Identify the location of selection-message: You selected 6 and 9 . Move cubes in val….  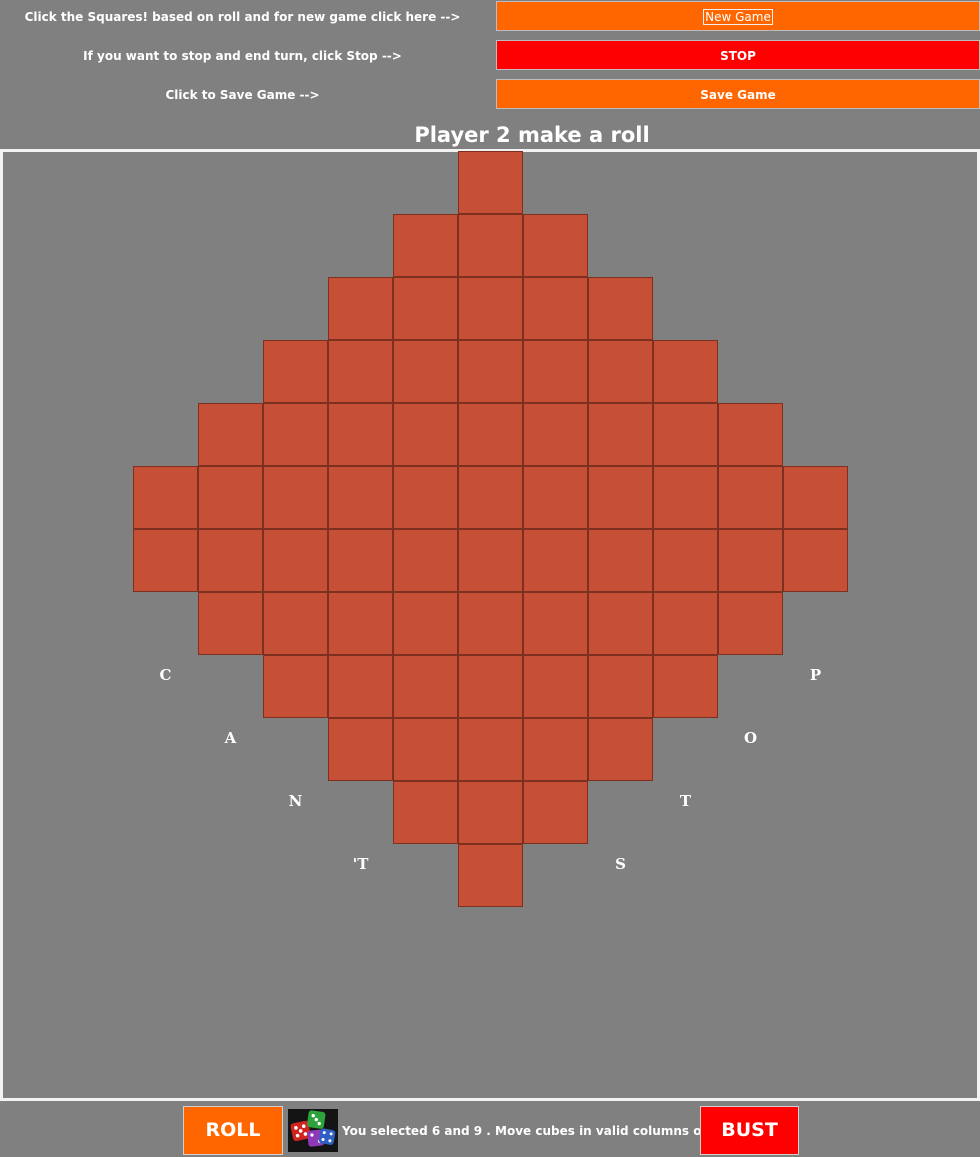
(525, 1131).